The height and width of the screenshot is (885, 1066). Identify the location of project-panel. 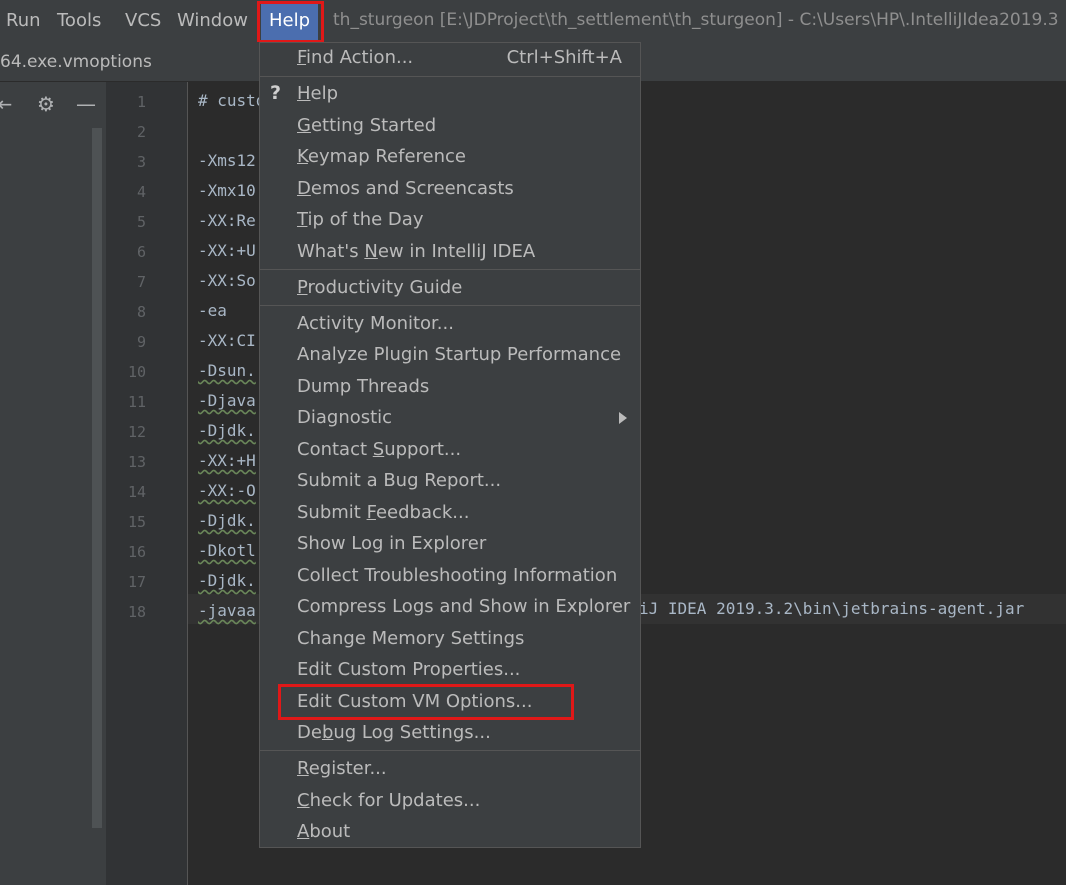
(53, 505).